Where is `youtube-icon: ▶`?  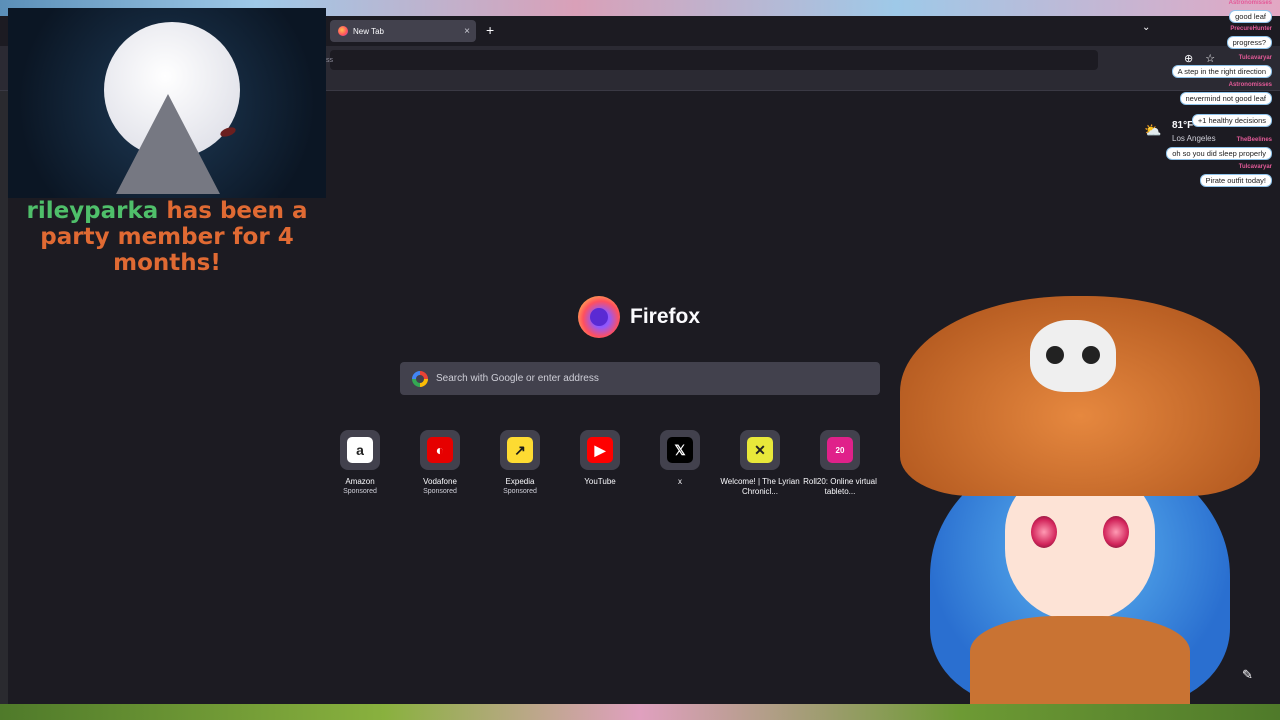
youtube-icon: ▶ is located at coordinates (600, 450).